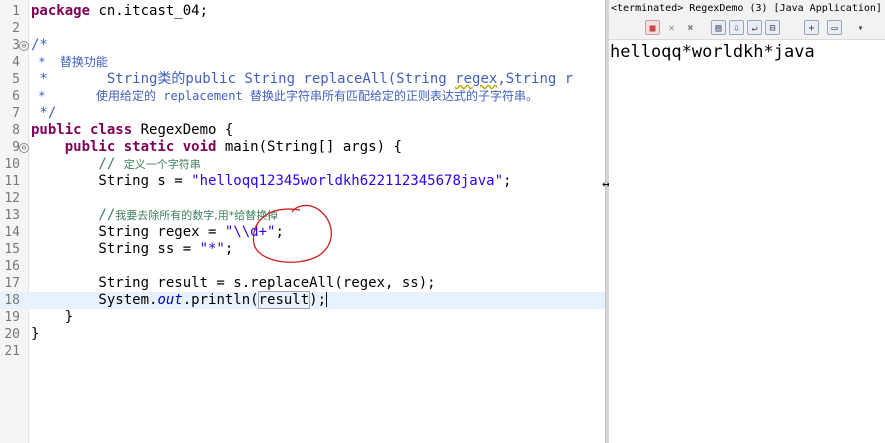 The width and height of the screenshot is (885, 443). What do you see at coordinates (16, 147) in the screenshot?
I see `line-number: 9` at bounding box center [16, 147].